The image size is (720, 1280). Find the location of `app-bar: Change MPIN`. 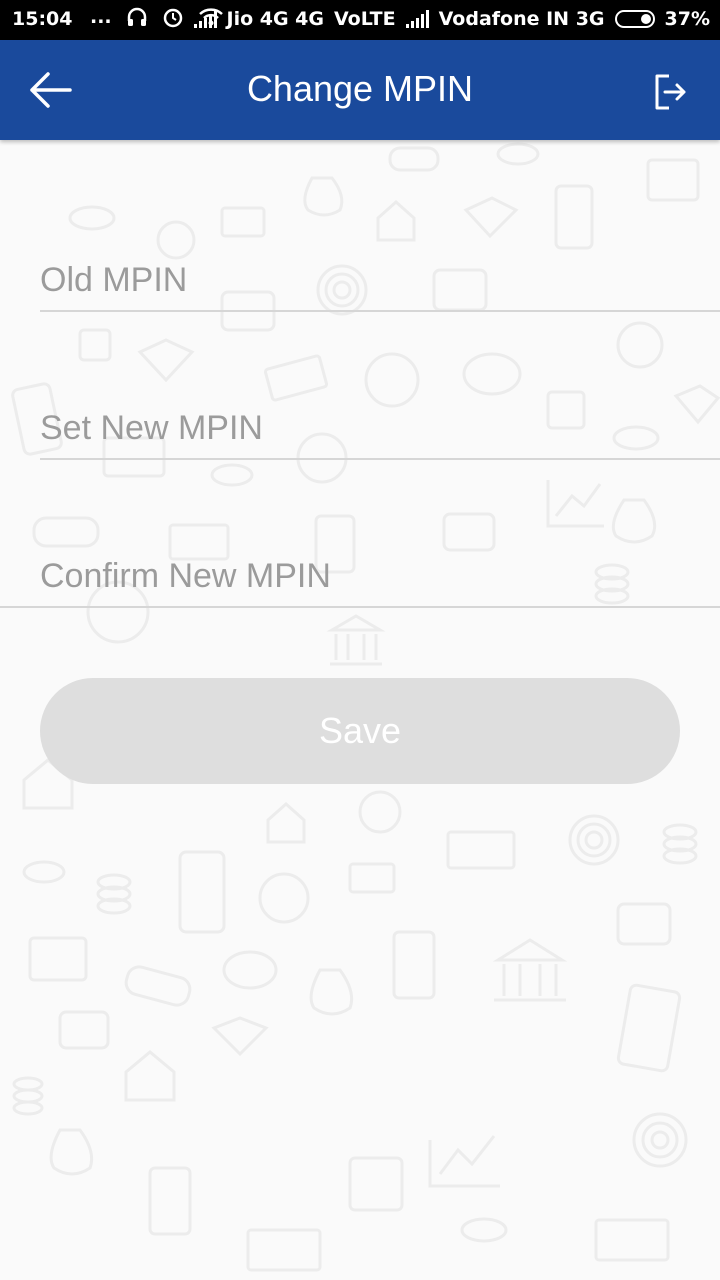

app-bar: Change MPIN is located at coordinates (360, 90).